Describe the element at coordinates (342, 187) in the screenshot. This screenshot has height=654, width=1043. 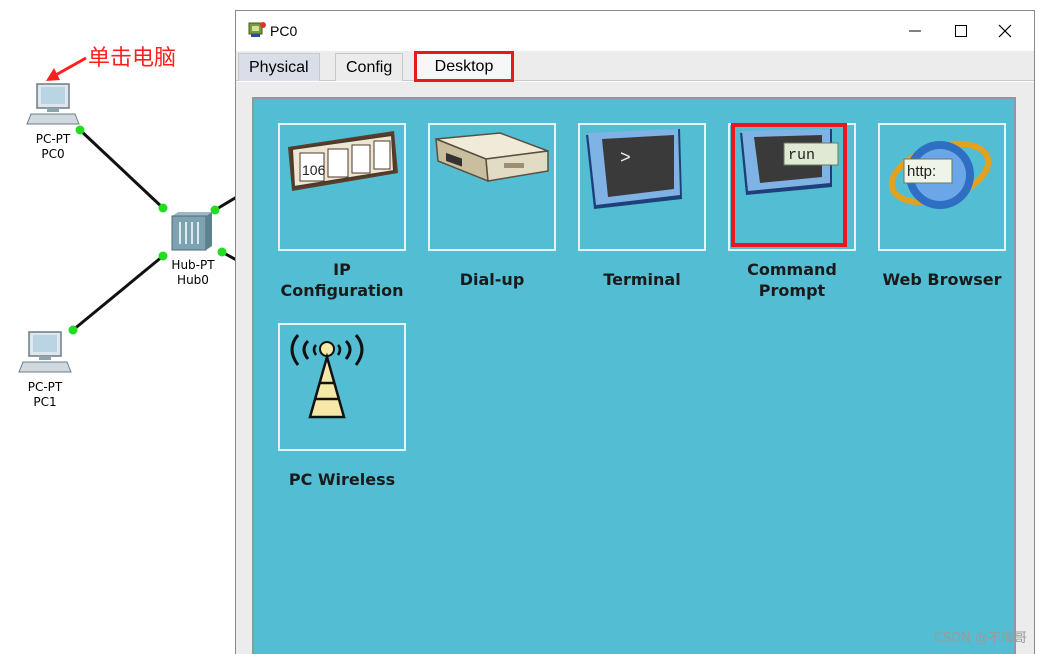
I see `ip-config-icon: 106` at that location.